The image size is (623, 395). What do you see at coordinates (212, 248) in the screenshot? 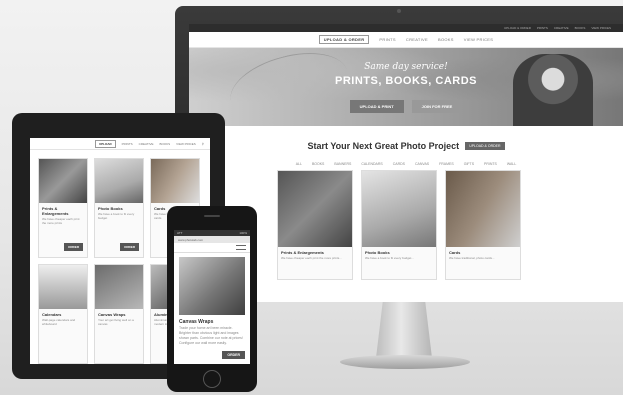
I see `phone-header` at bounding box center [212, 248].